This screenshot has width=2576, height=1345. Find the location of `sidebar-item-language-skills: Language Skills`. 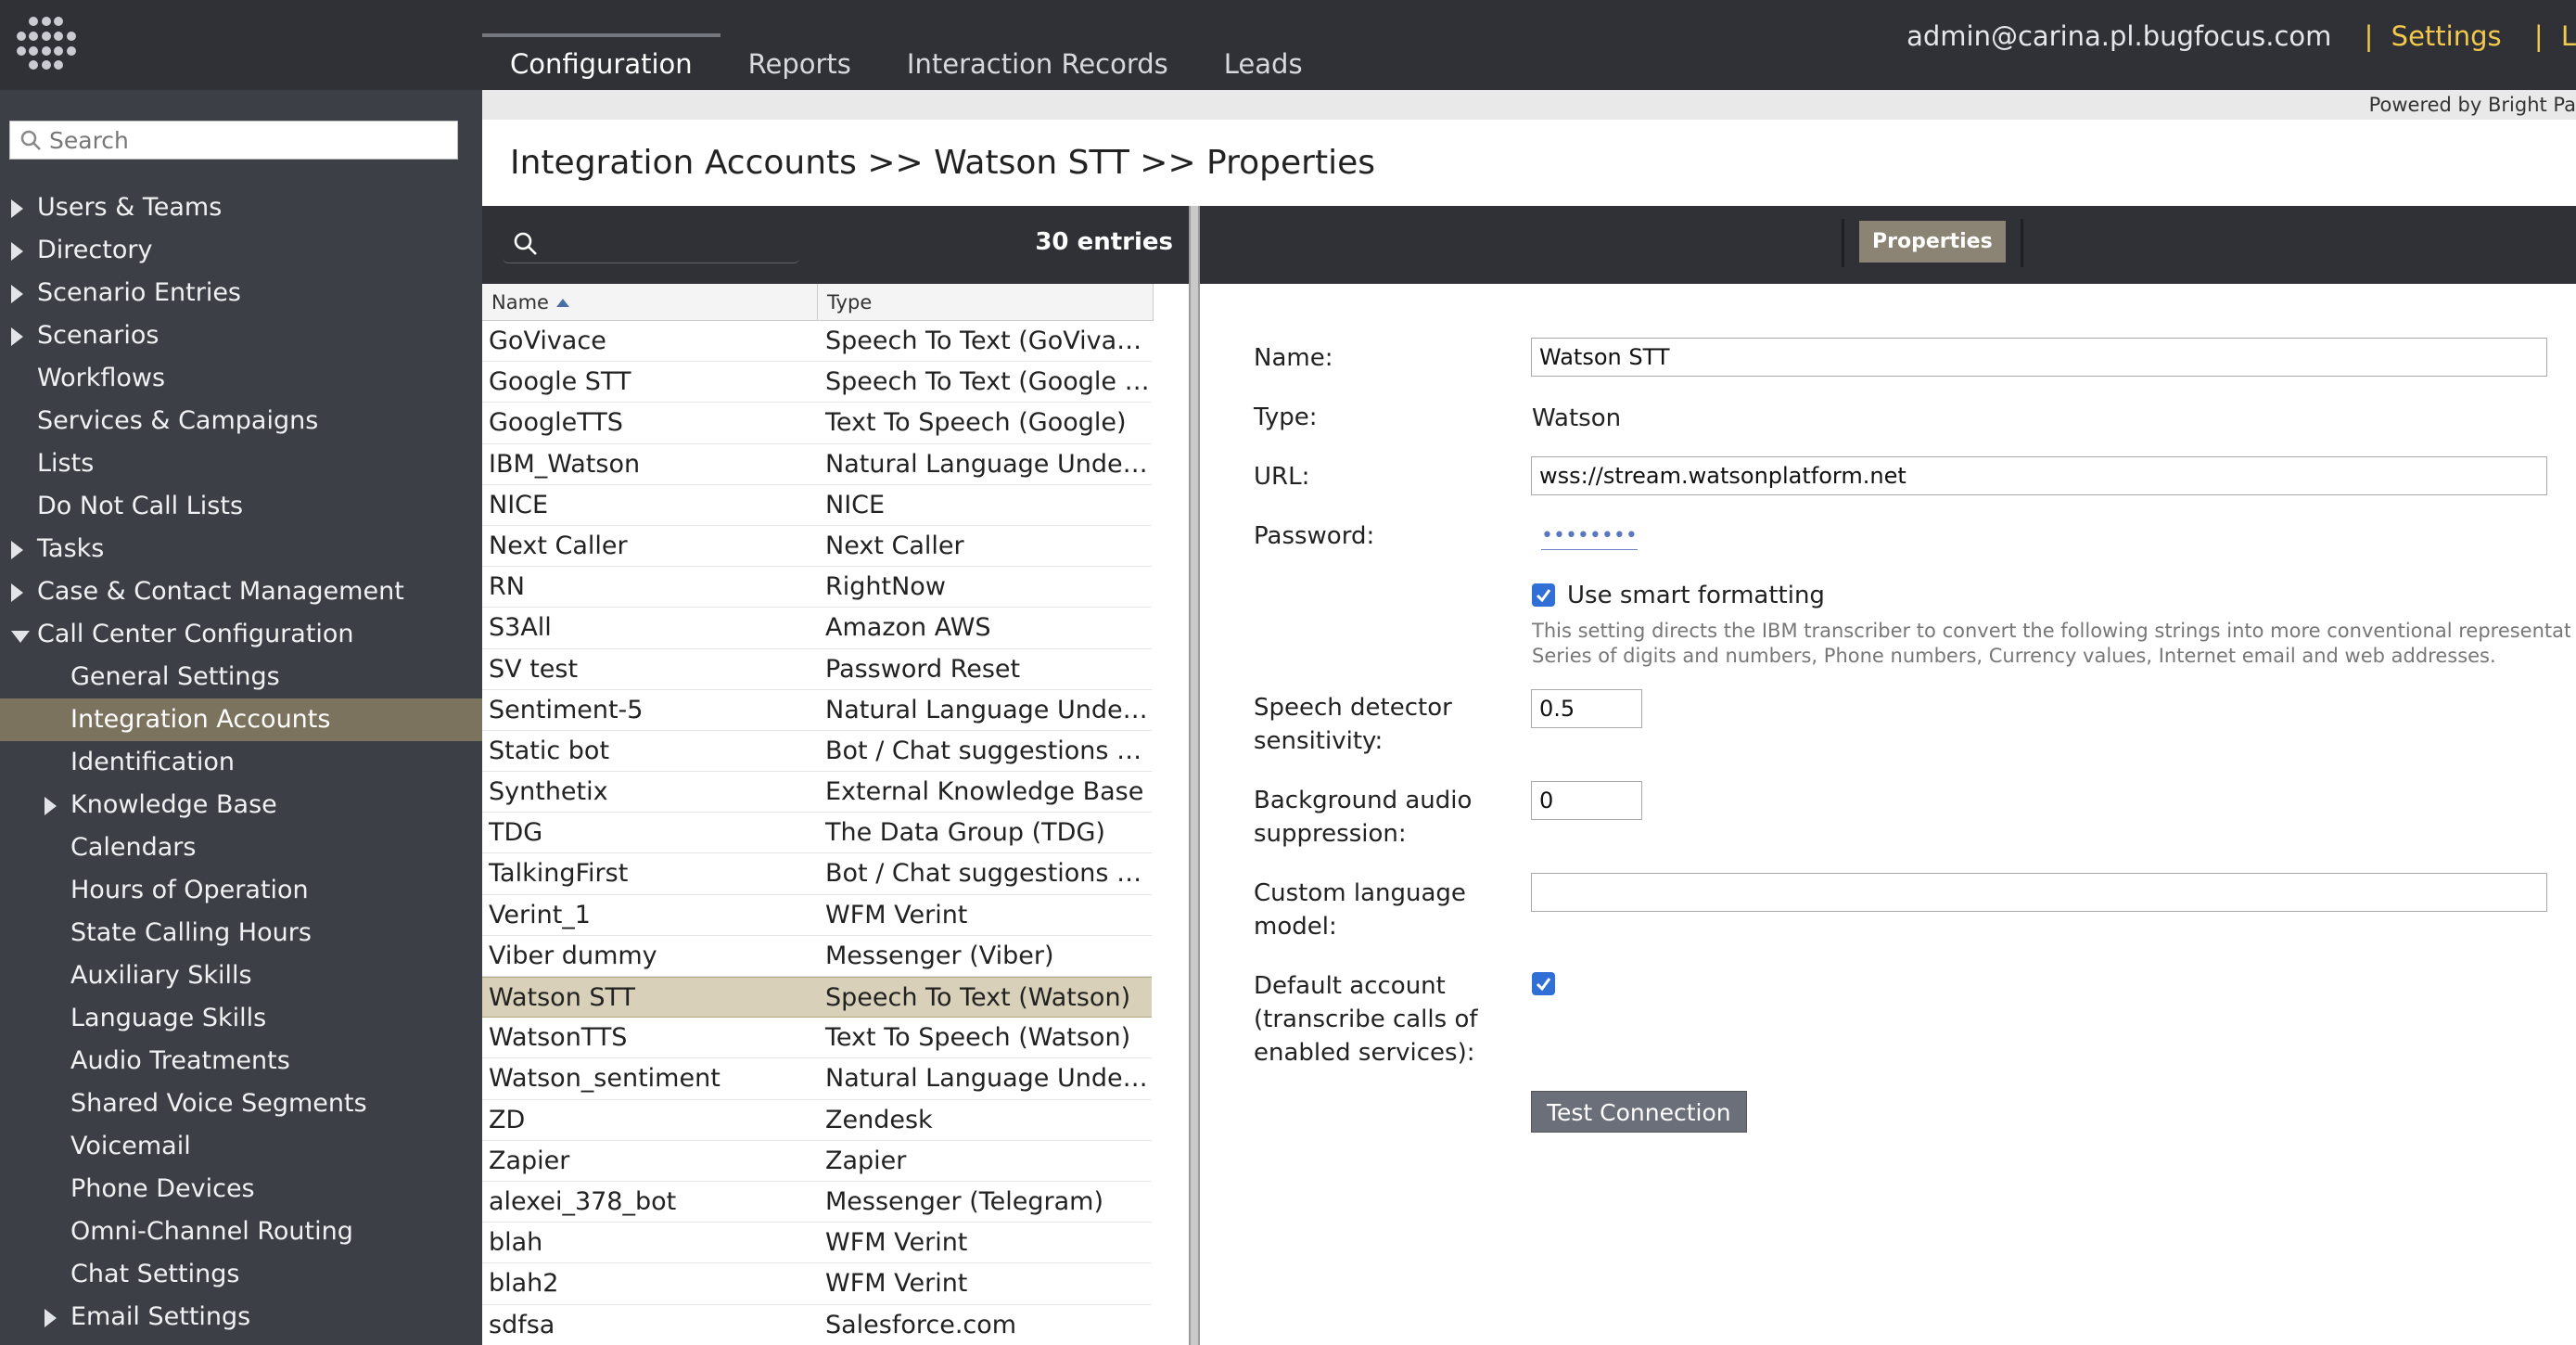

sidebar-item-language-skills: Language Skills is located at coordinates (241, 1018).